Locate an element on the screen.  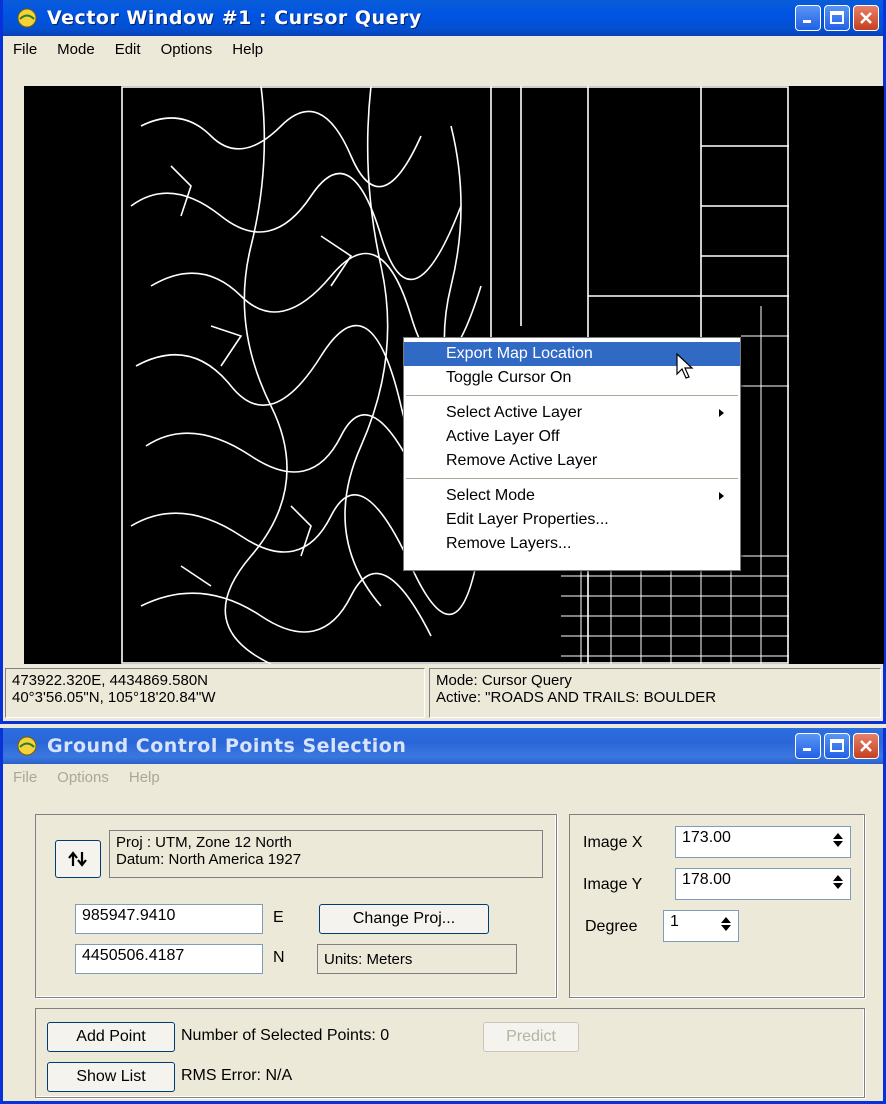
status-mode-text: Mode: Cursor Query is located at coordinates (504, 680).